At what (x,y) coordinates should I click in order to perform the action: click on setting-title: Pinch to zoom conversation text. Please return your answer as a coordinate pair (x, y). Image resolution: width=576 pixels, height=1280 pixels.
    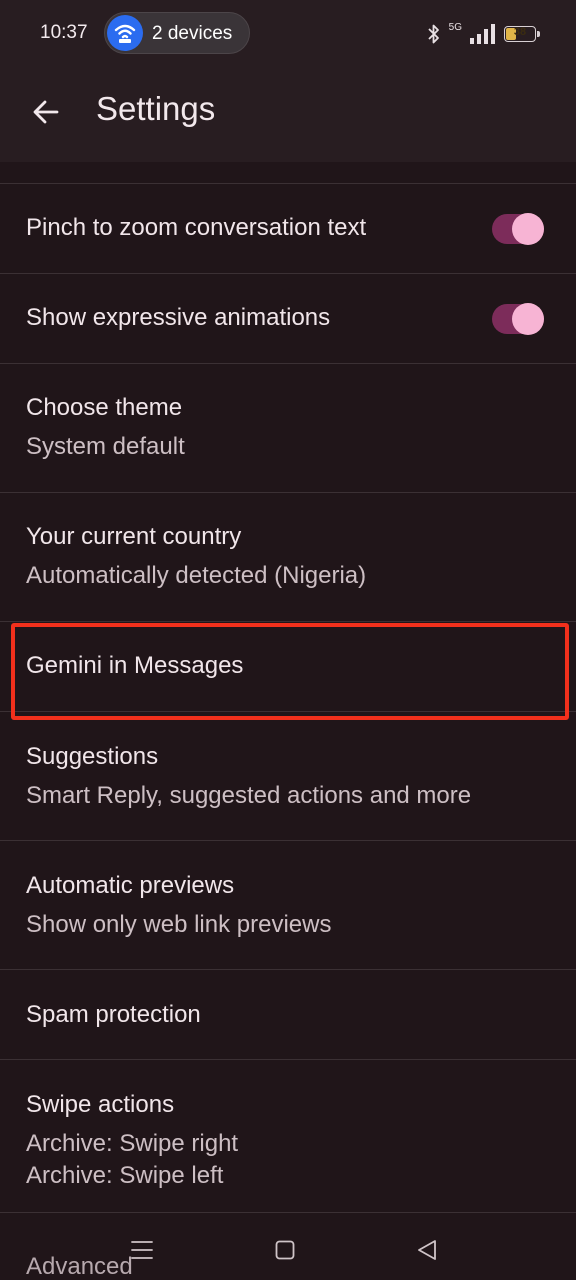
    Looking at the image, I should click on (196, 227).